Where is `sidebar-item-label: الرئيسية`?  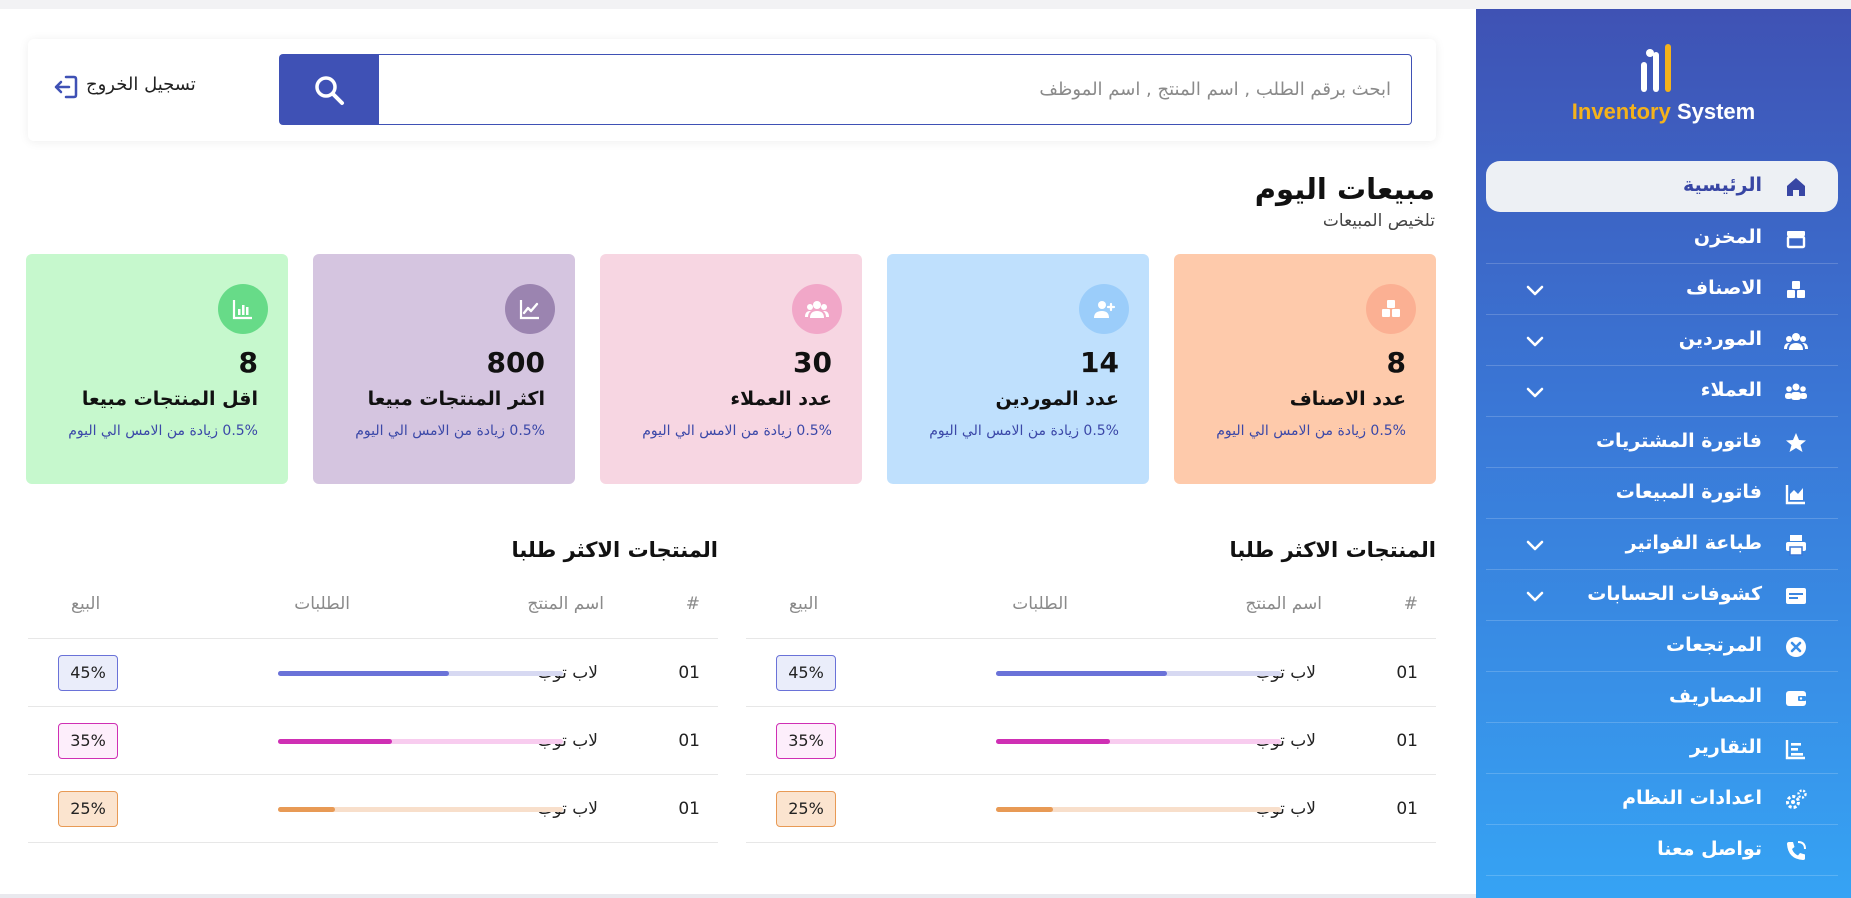 sidebar-item-label: الرئيسية is located at coordinates (1722, 185).